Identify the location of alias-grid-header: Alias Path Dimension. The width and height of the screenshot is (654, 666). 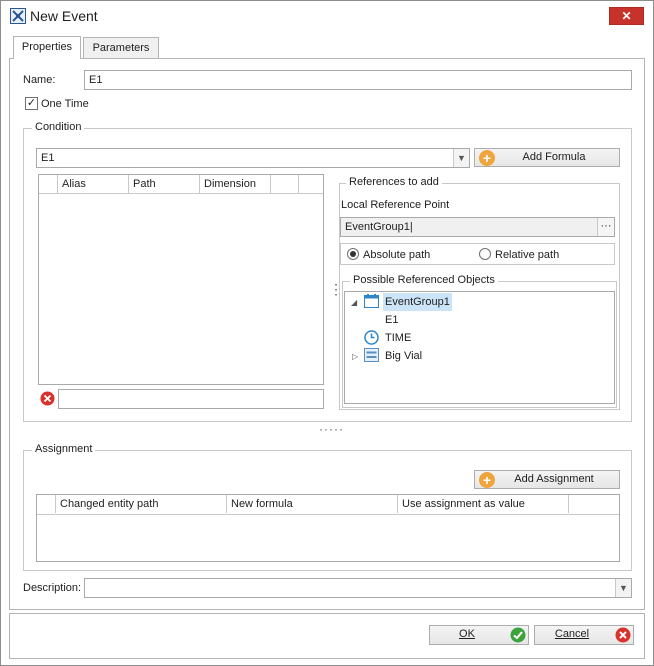
(181, 184).